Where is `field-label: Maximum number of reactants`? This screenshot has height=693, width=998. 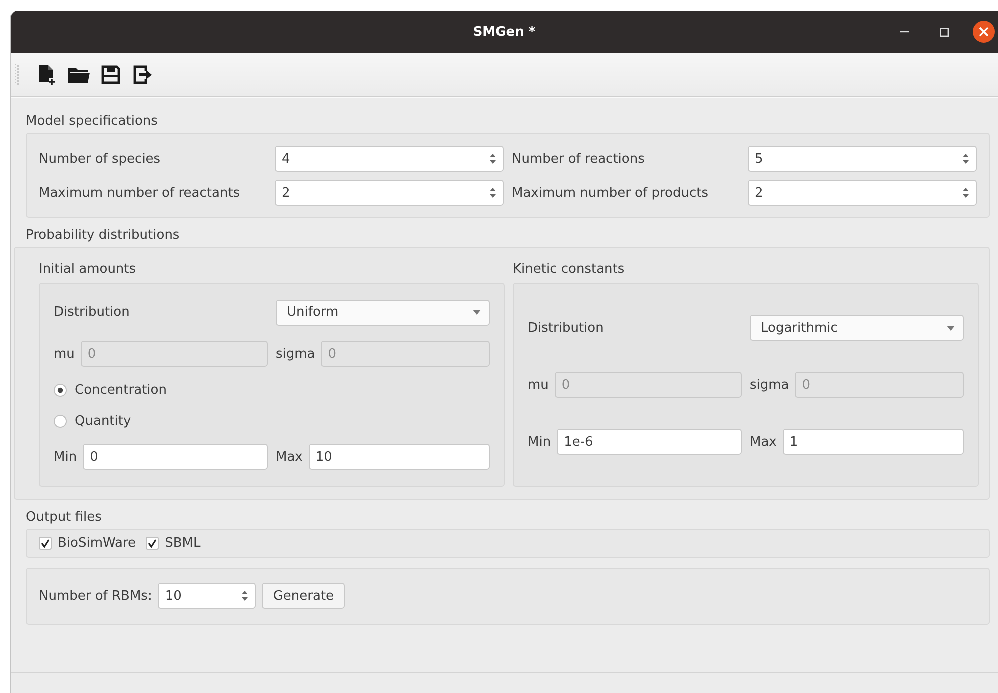 field-label: Maximum number of reactants is located at coordinates (140, 193).